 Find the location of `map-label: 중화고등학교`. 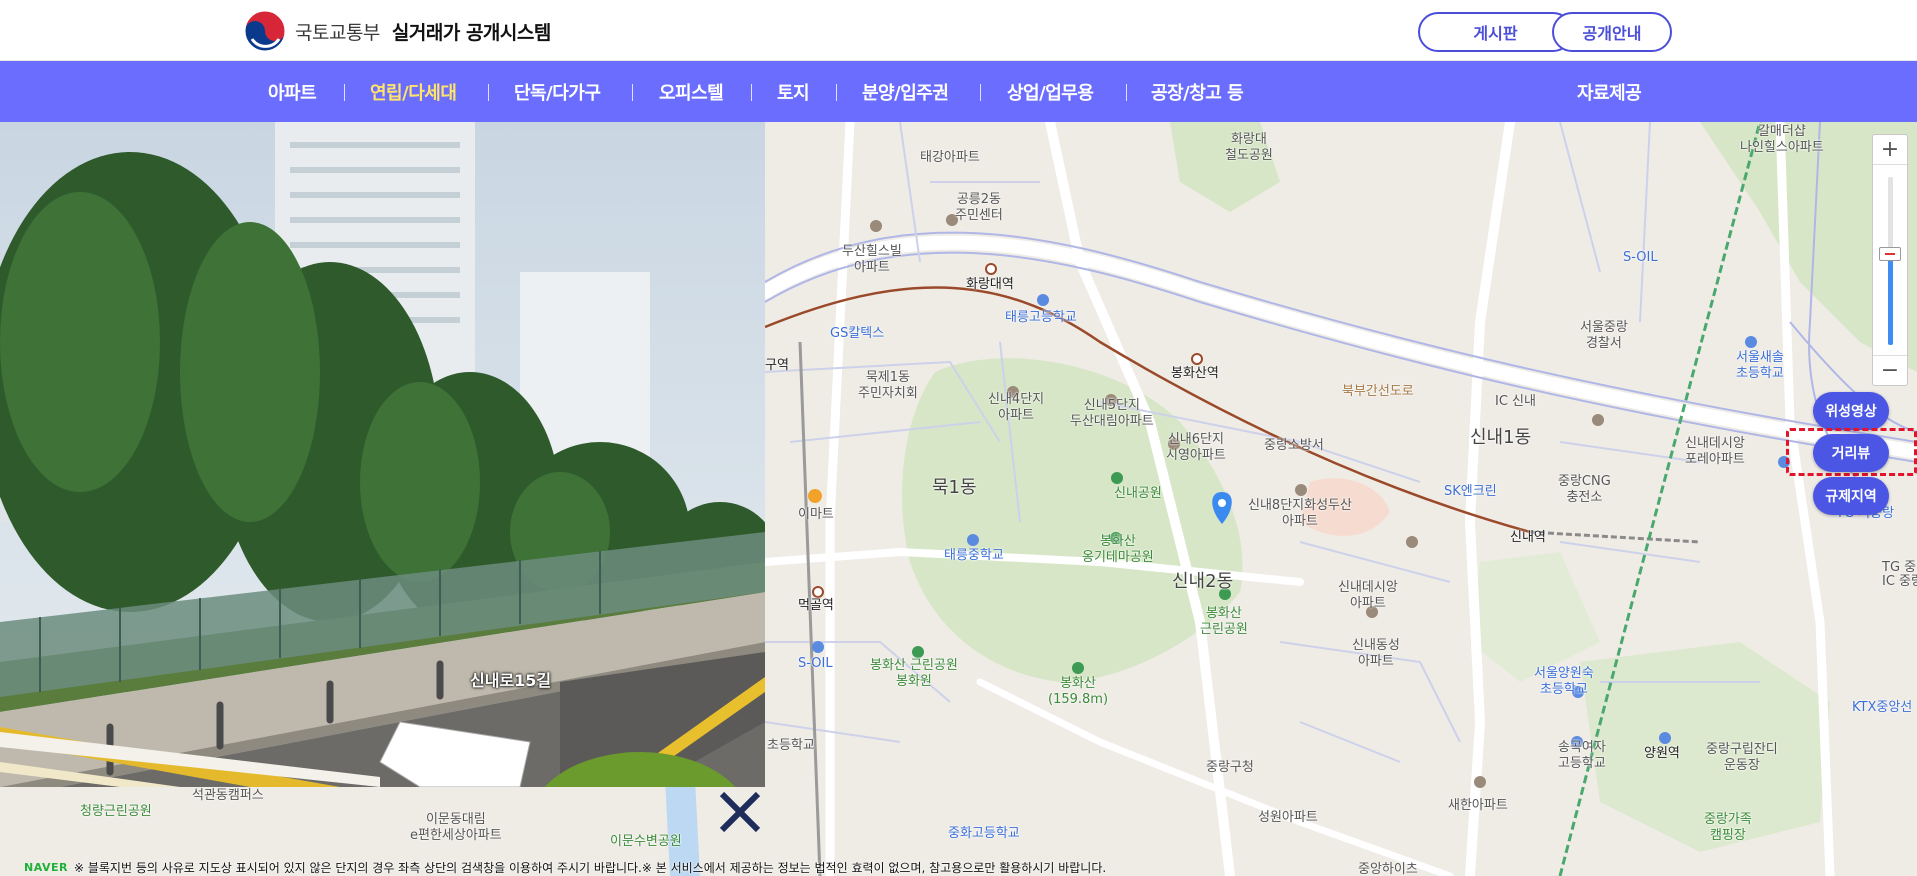

map-label: 중화고등학교 is located at coordinates (984, 833).